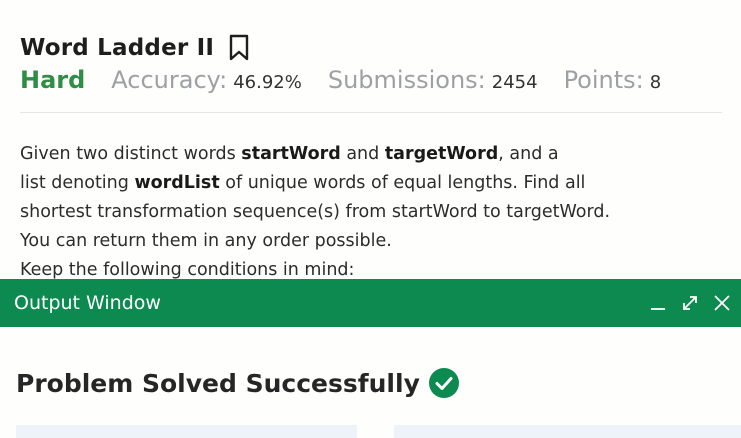 The width and height of the screenshot is (741, 438). I want to click on result-panel-left, so click(186, 431).